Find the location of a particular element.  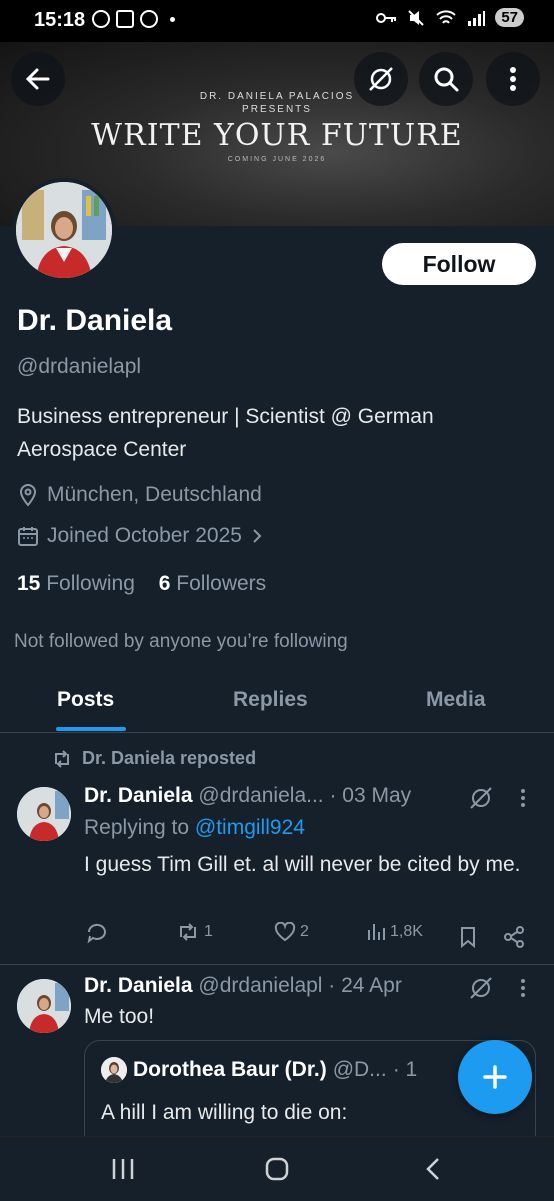

like-button: 2 is located at coordinates (291, 932).